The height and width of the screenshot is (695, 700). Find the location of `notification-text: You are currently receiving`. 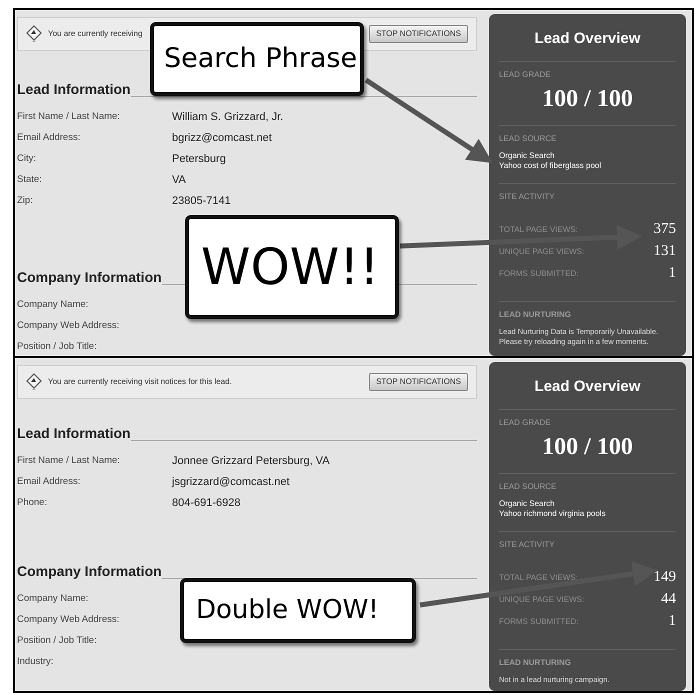

notification-text: You are currently receiving is located at coordinates (95, 34).